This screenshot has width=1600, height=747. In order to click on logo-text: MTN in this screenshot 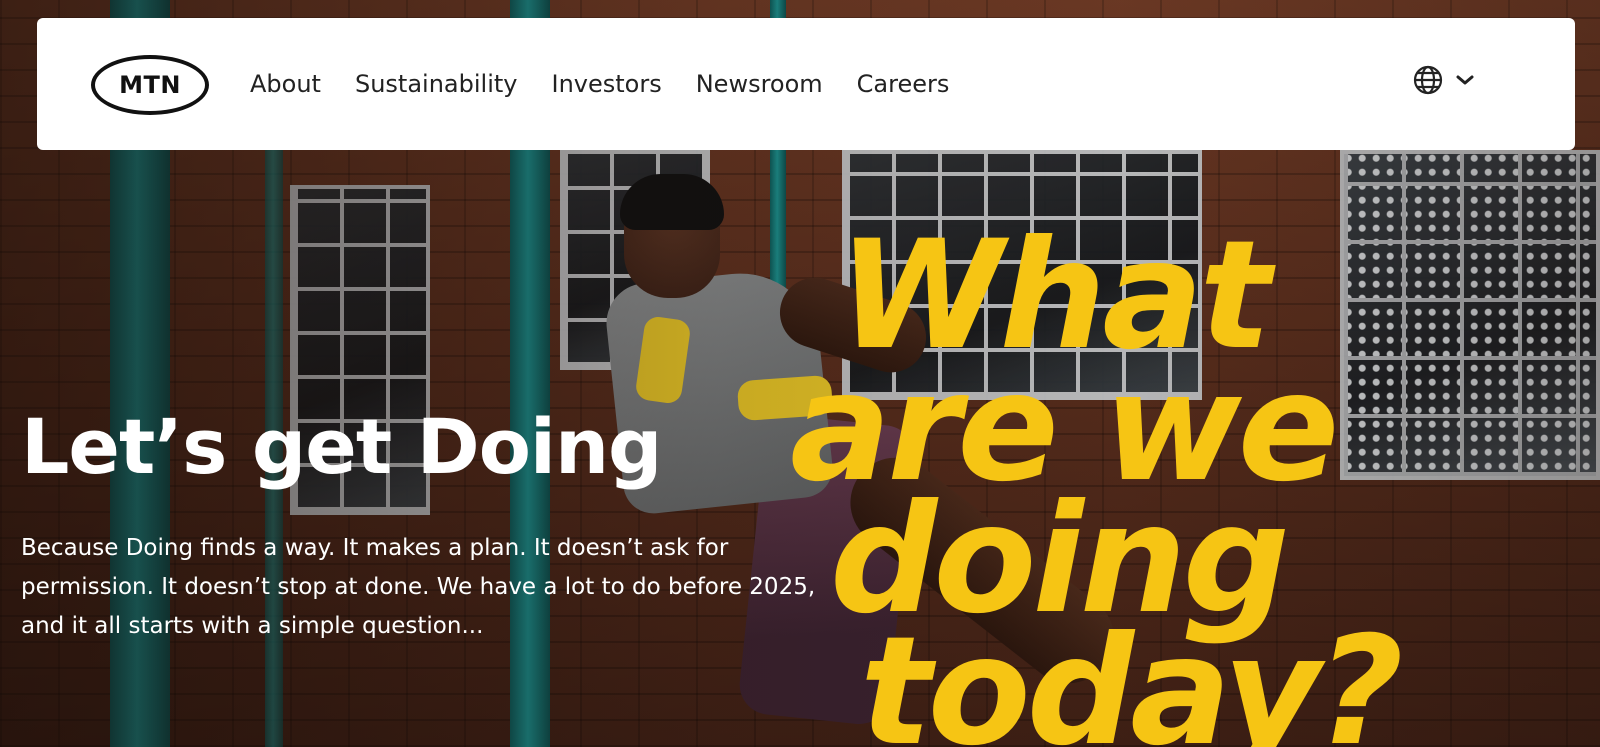, I will do `click(150, 85)`.